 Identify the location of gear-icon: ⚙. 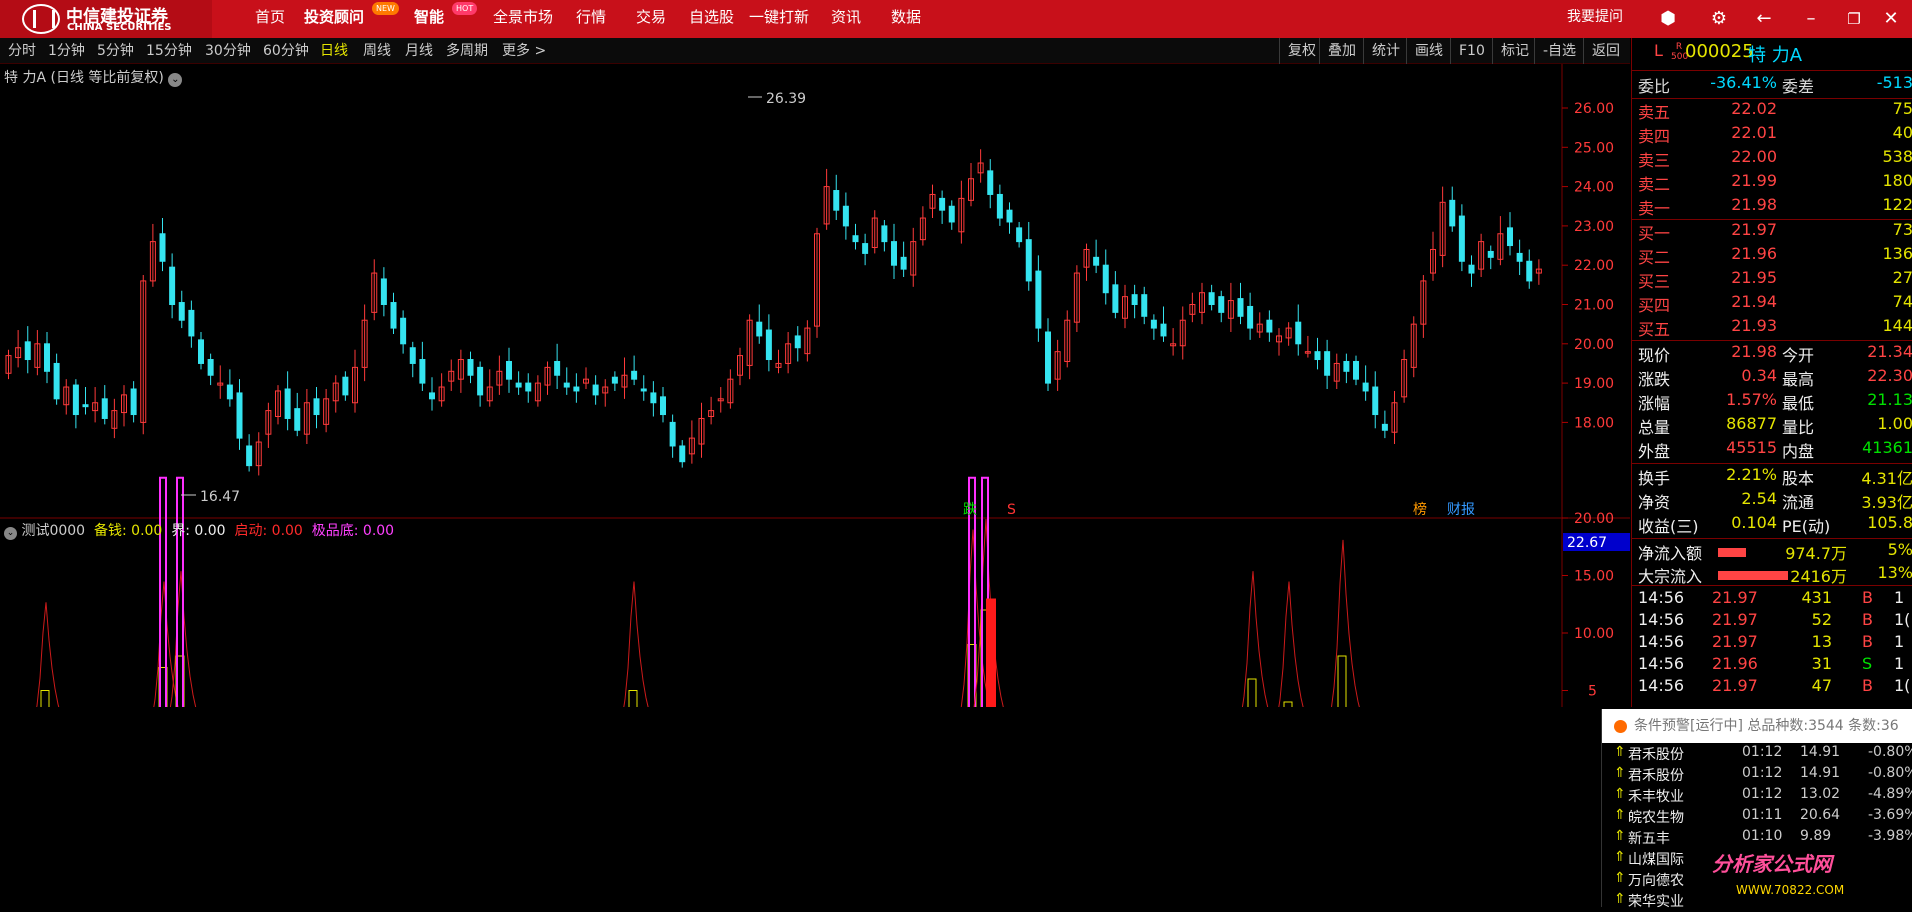
(1719, 19).